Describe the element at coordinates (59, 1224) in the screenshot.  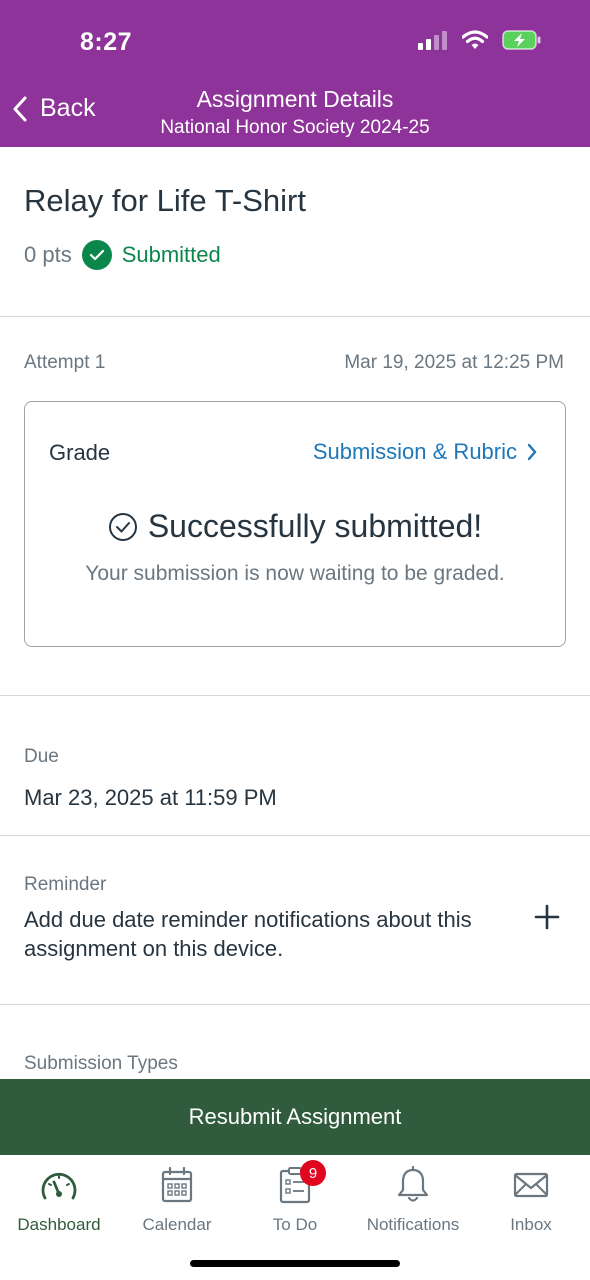
I see `tab-label: Dashboard` at that location.